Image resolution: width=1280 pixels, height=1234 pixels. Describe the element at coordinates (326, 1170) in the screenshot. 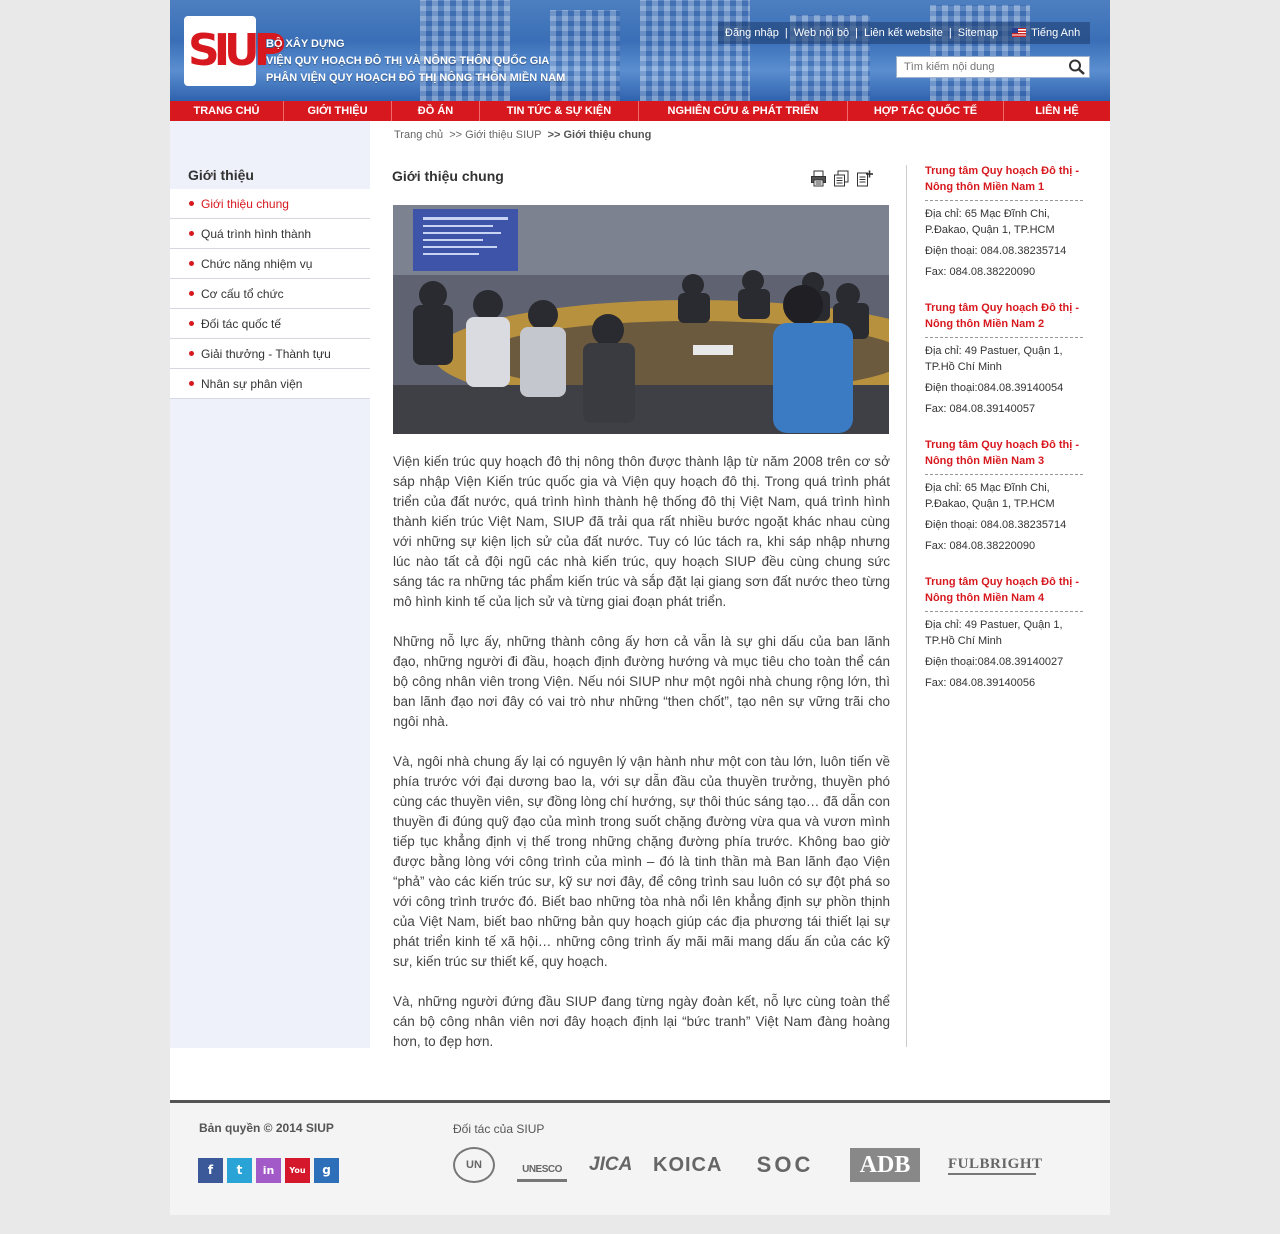

I see `google-plus-icon: g` at that location.